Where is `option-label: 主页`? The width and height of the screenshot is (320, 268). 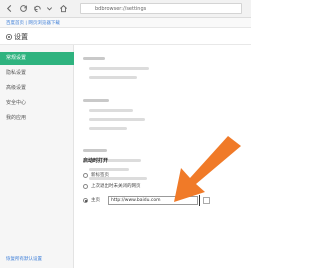 option-label: 主页 is located at coordinates (95, 200).